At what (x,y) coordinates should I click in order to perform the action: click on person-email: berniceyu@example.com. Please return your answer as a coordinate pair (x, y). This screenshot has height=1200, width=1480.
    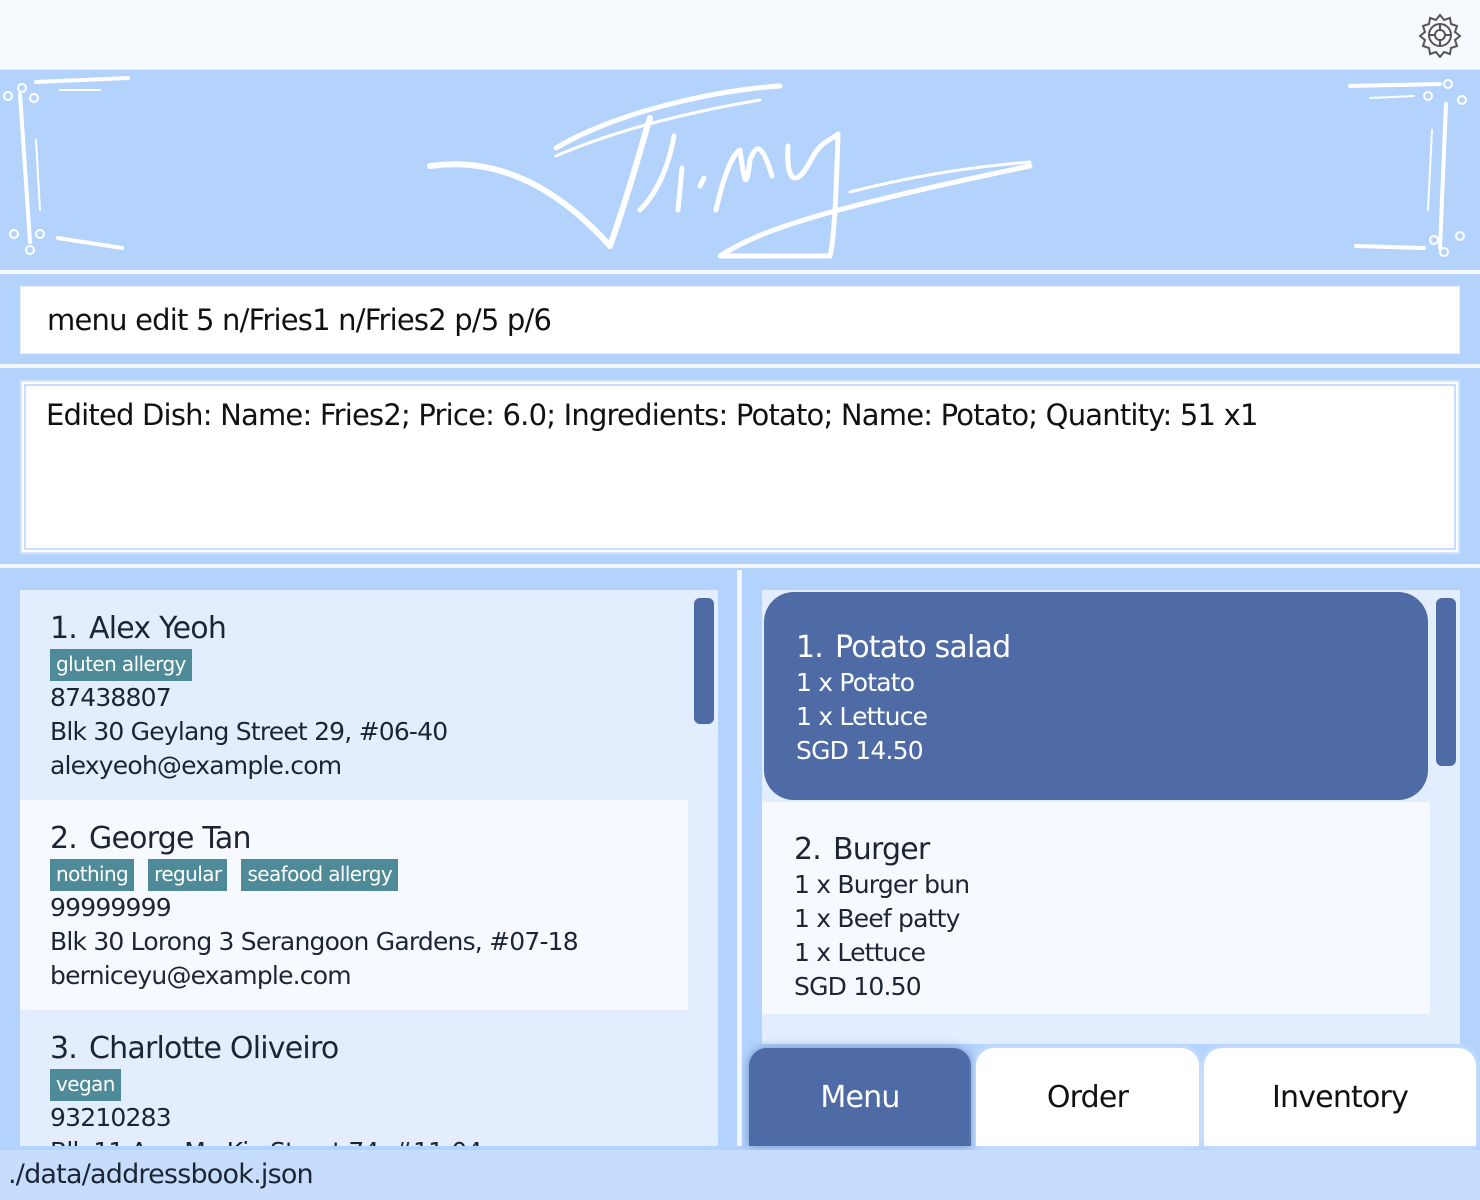
    Looking at the image, I should click on (201, 975).